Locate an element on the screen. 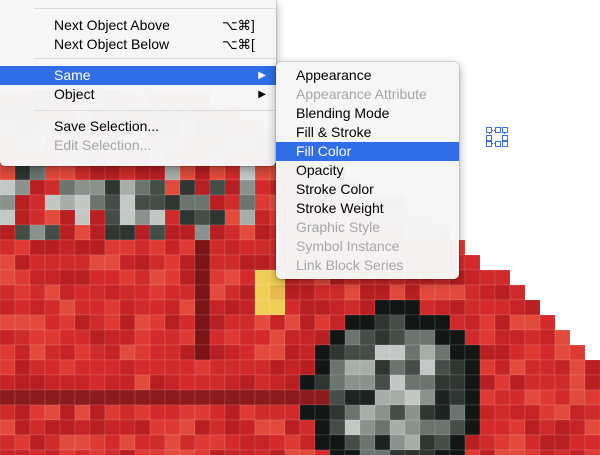 Image resolution: width=600 pixels, height=455 pixels. menu-item-label: Appearance is located at coordinates (334, 75).